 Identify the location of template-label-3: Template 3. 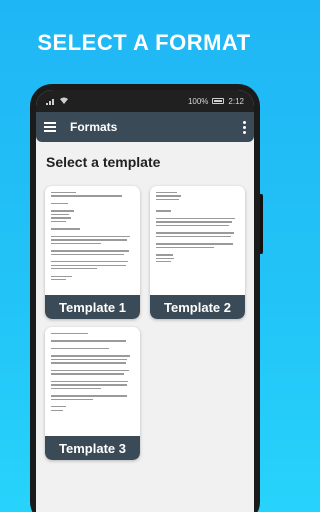
(92, 448).